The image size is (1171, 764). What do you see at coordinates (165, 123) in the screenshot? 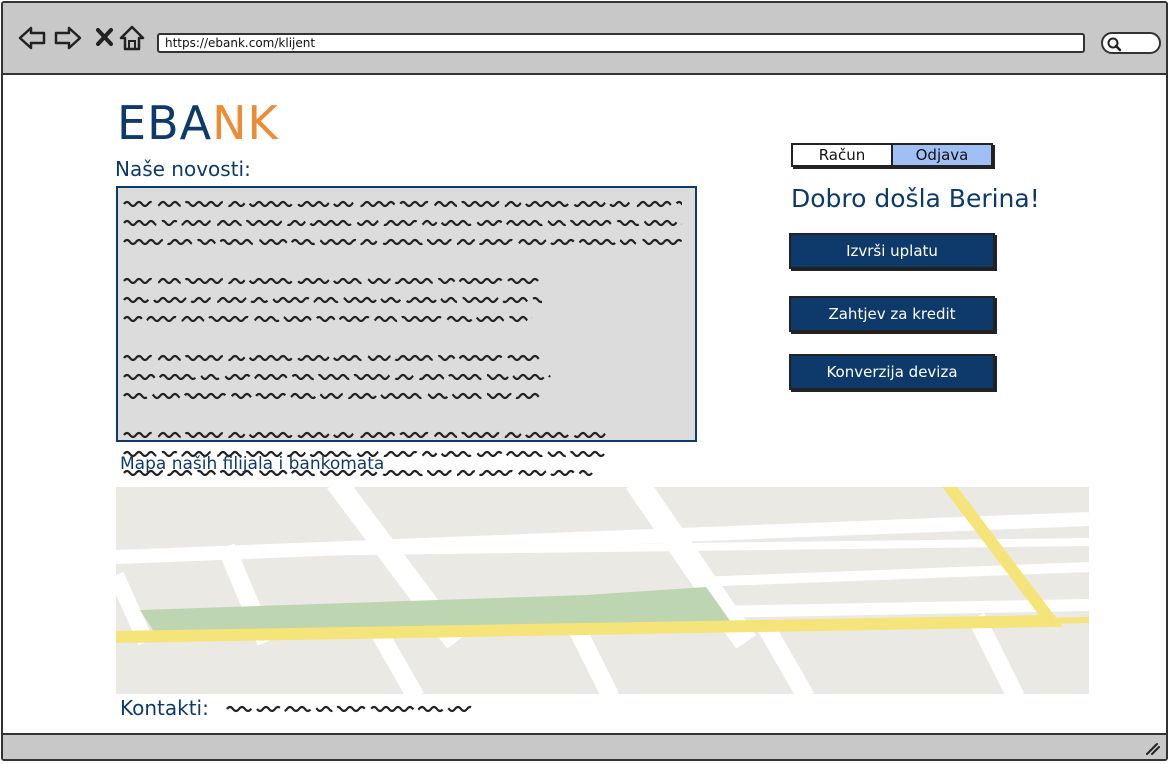
I see `logo-text-blue: EBA` at bounding box center [165, 123].